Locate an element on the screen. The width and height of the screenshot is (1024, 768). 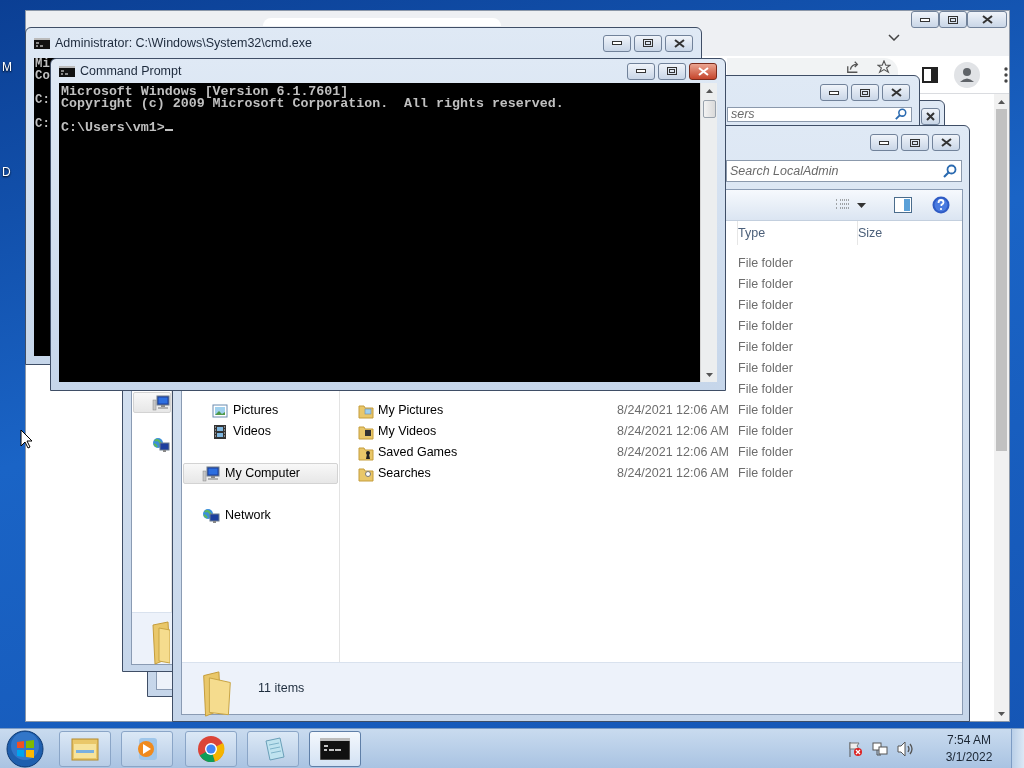
desktop-icon-label: M is located at coordinates (7, 67).